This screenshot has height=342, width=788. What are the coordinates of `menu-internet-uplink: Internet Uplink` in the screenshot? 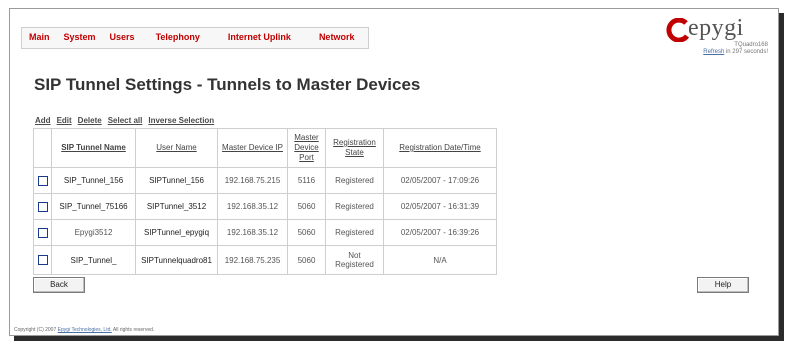 It's located at (259, 38).